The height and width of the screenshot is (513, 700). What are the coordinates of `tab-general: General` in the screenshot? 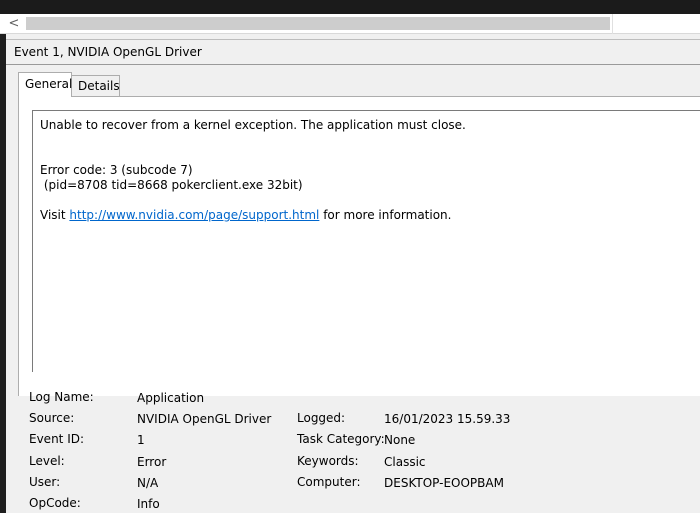 It's located at (45, 84).